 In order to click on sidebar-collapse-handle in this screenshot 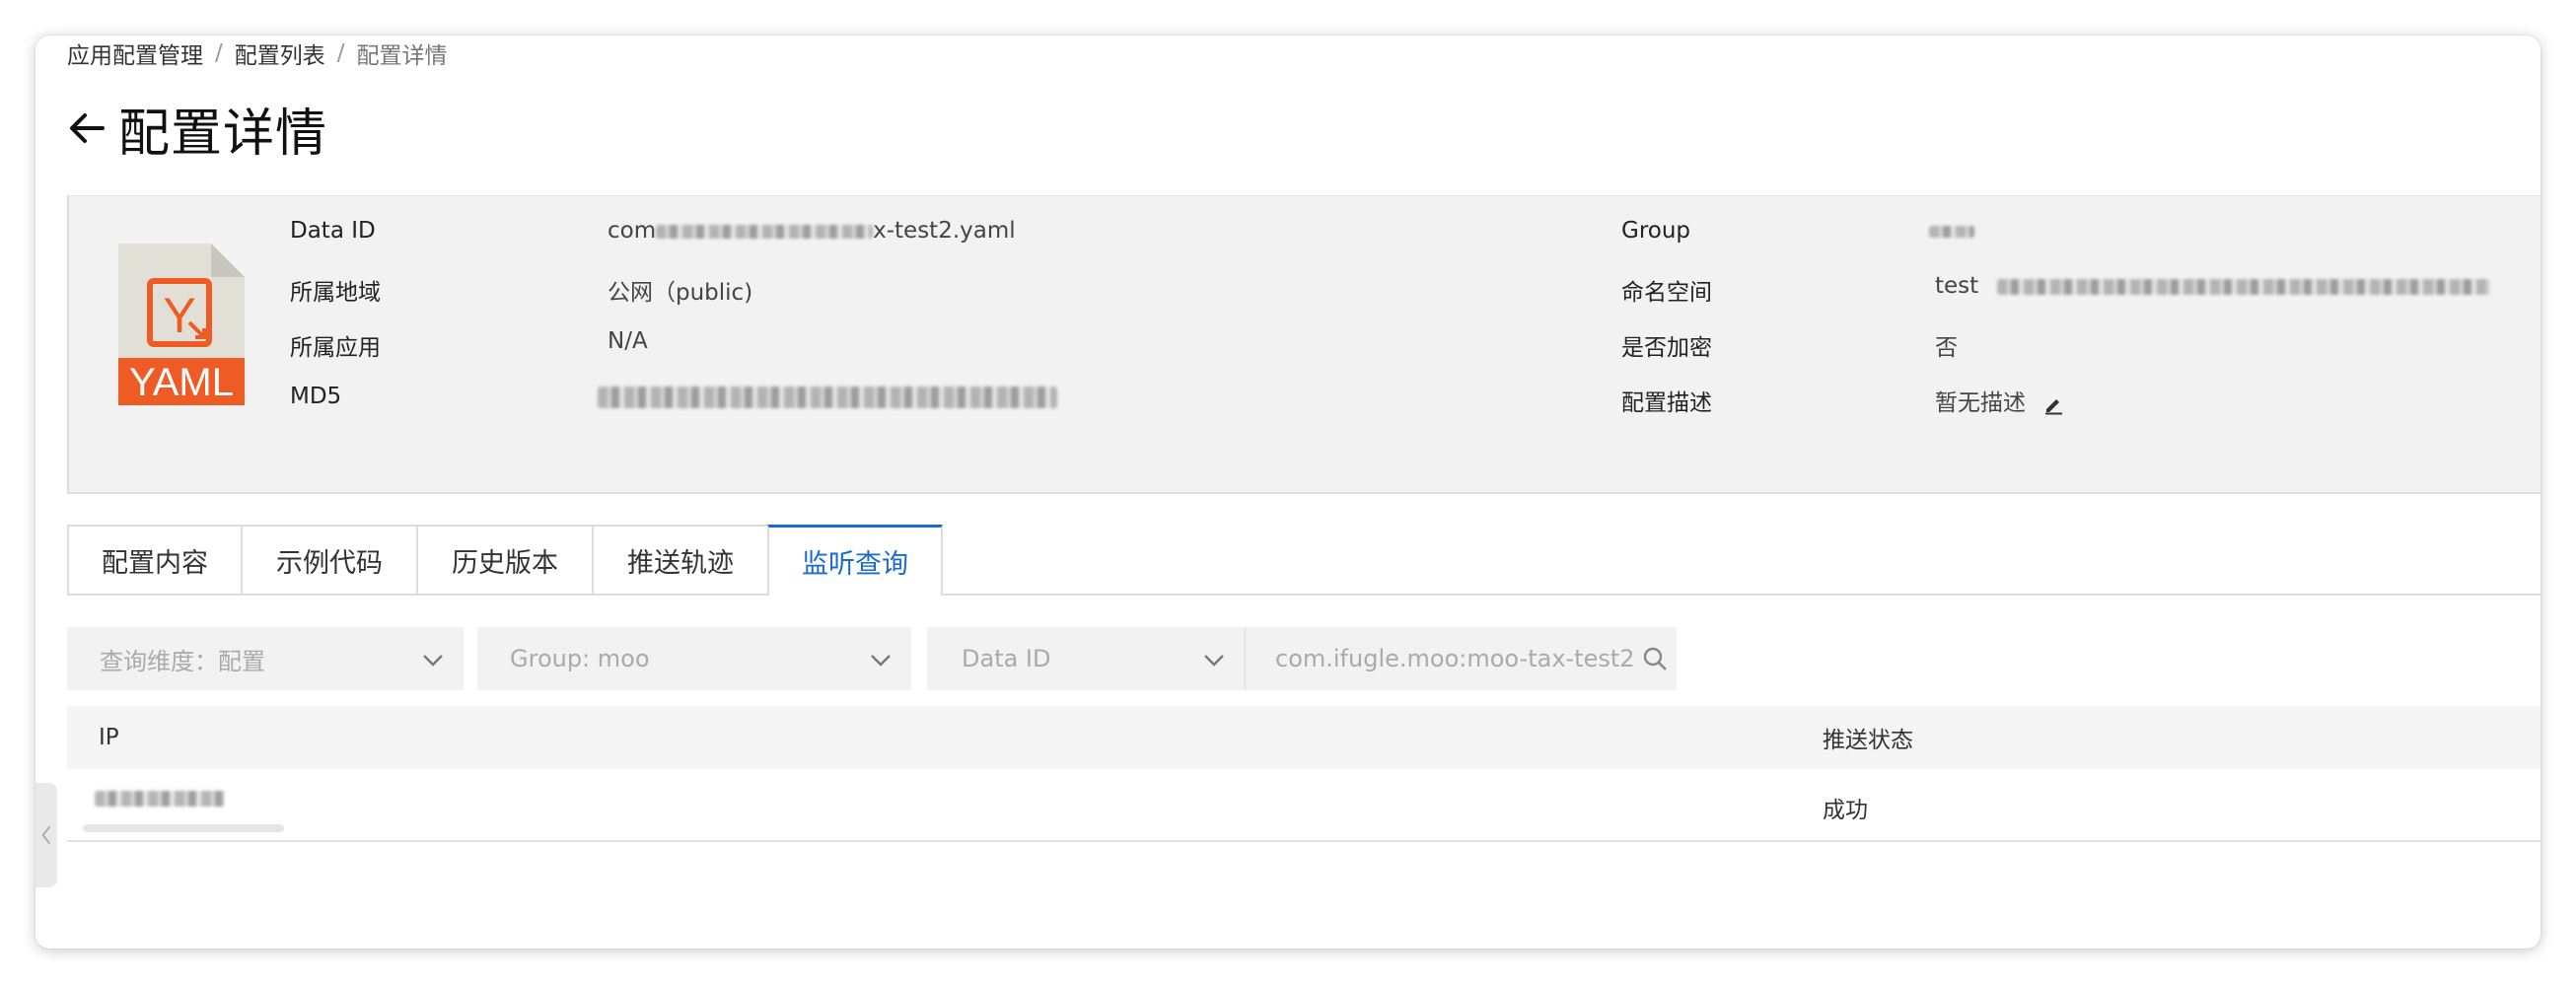, I will do `click(46, 835)`.